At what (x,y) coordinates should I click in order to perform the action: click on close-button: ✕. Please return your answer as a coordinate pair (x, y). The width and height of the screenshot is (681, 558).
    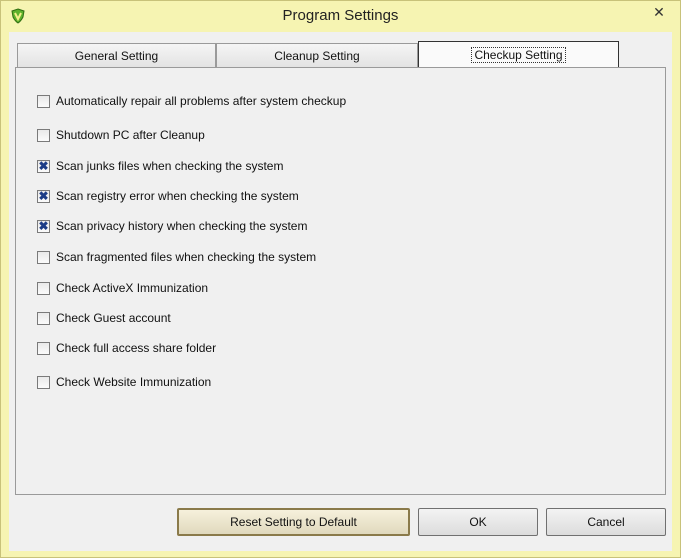
    Looking at the image, I should click on (659, 12).